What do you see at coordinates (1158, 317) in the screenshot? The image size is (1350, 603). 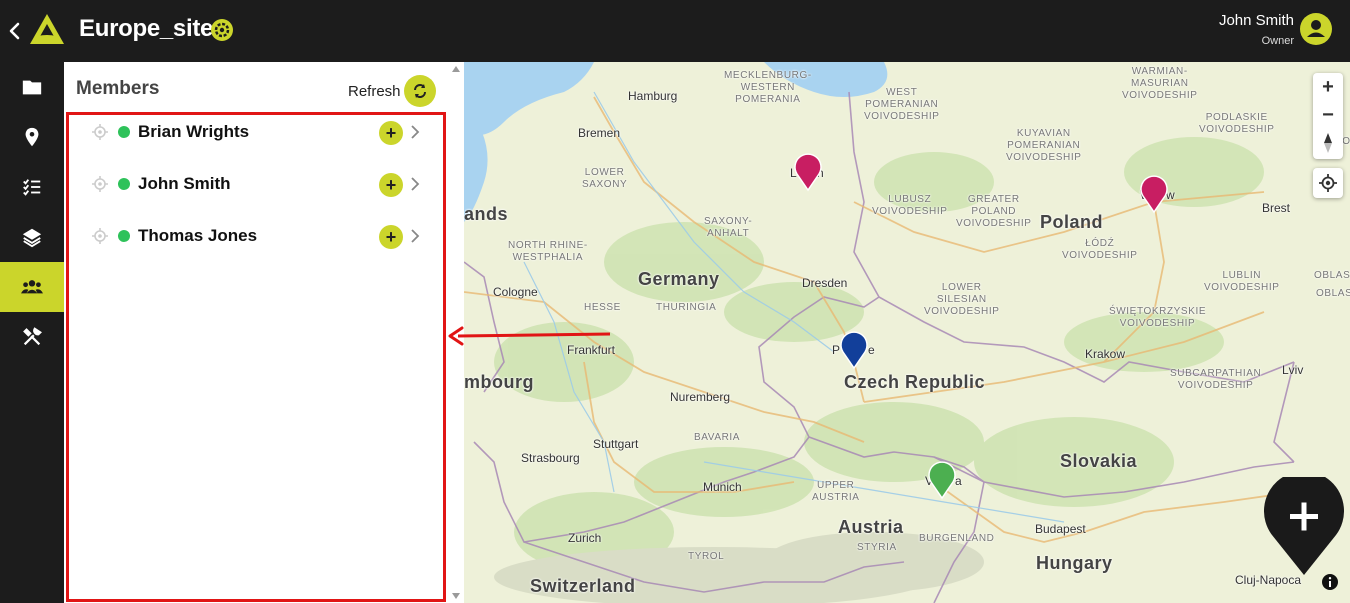 I see `map-region-label: ŚWIĘTOKRZYSKIE VOIVODESHIP` at bounding box center [1158, 317].